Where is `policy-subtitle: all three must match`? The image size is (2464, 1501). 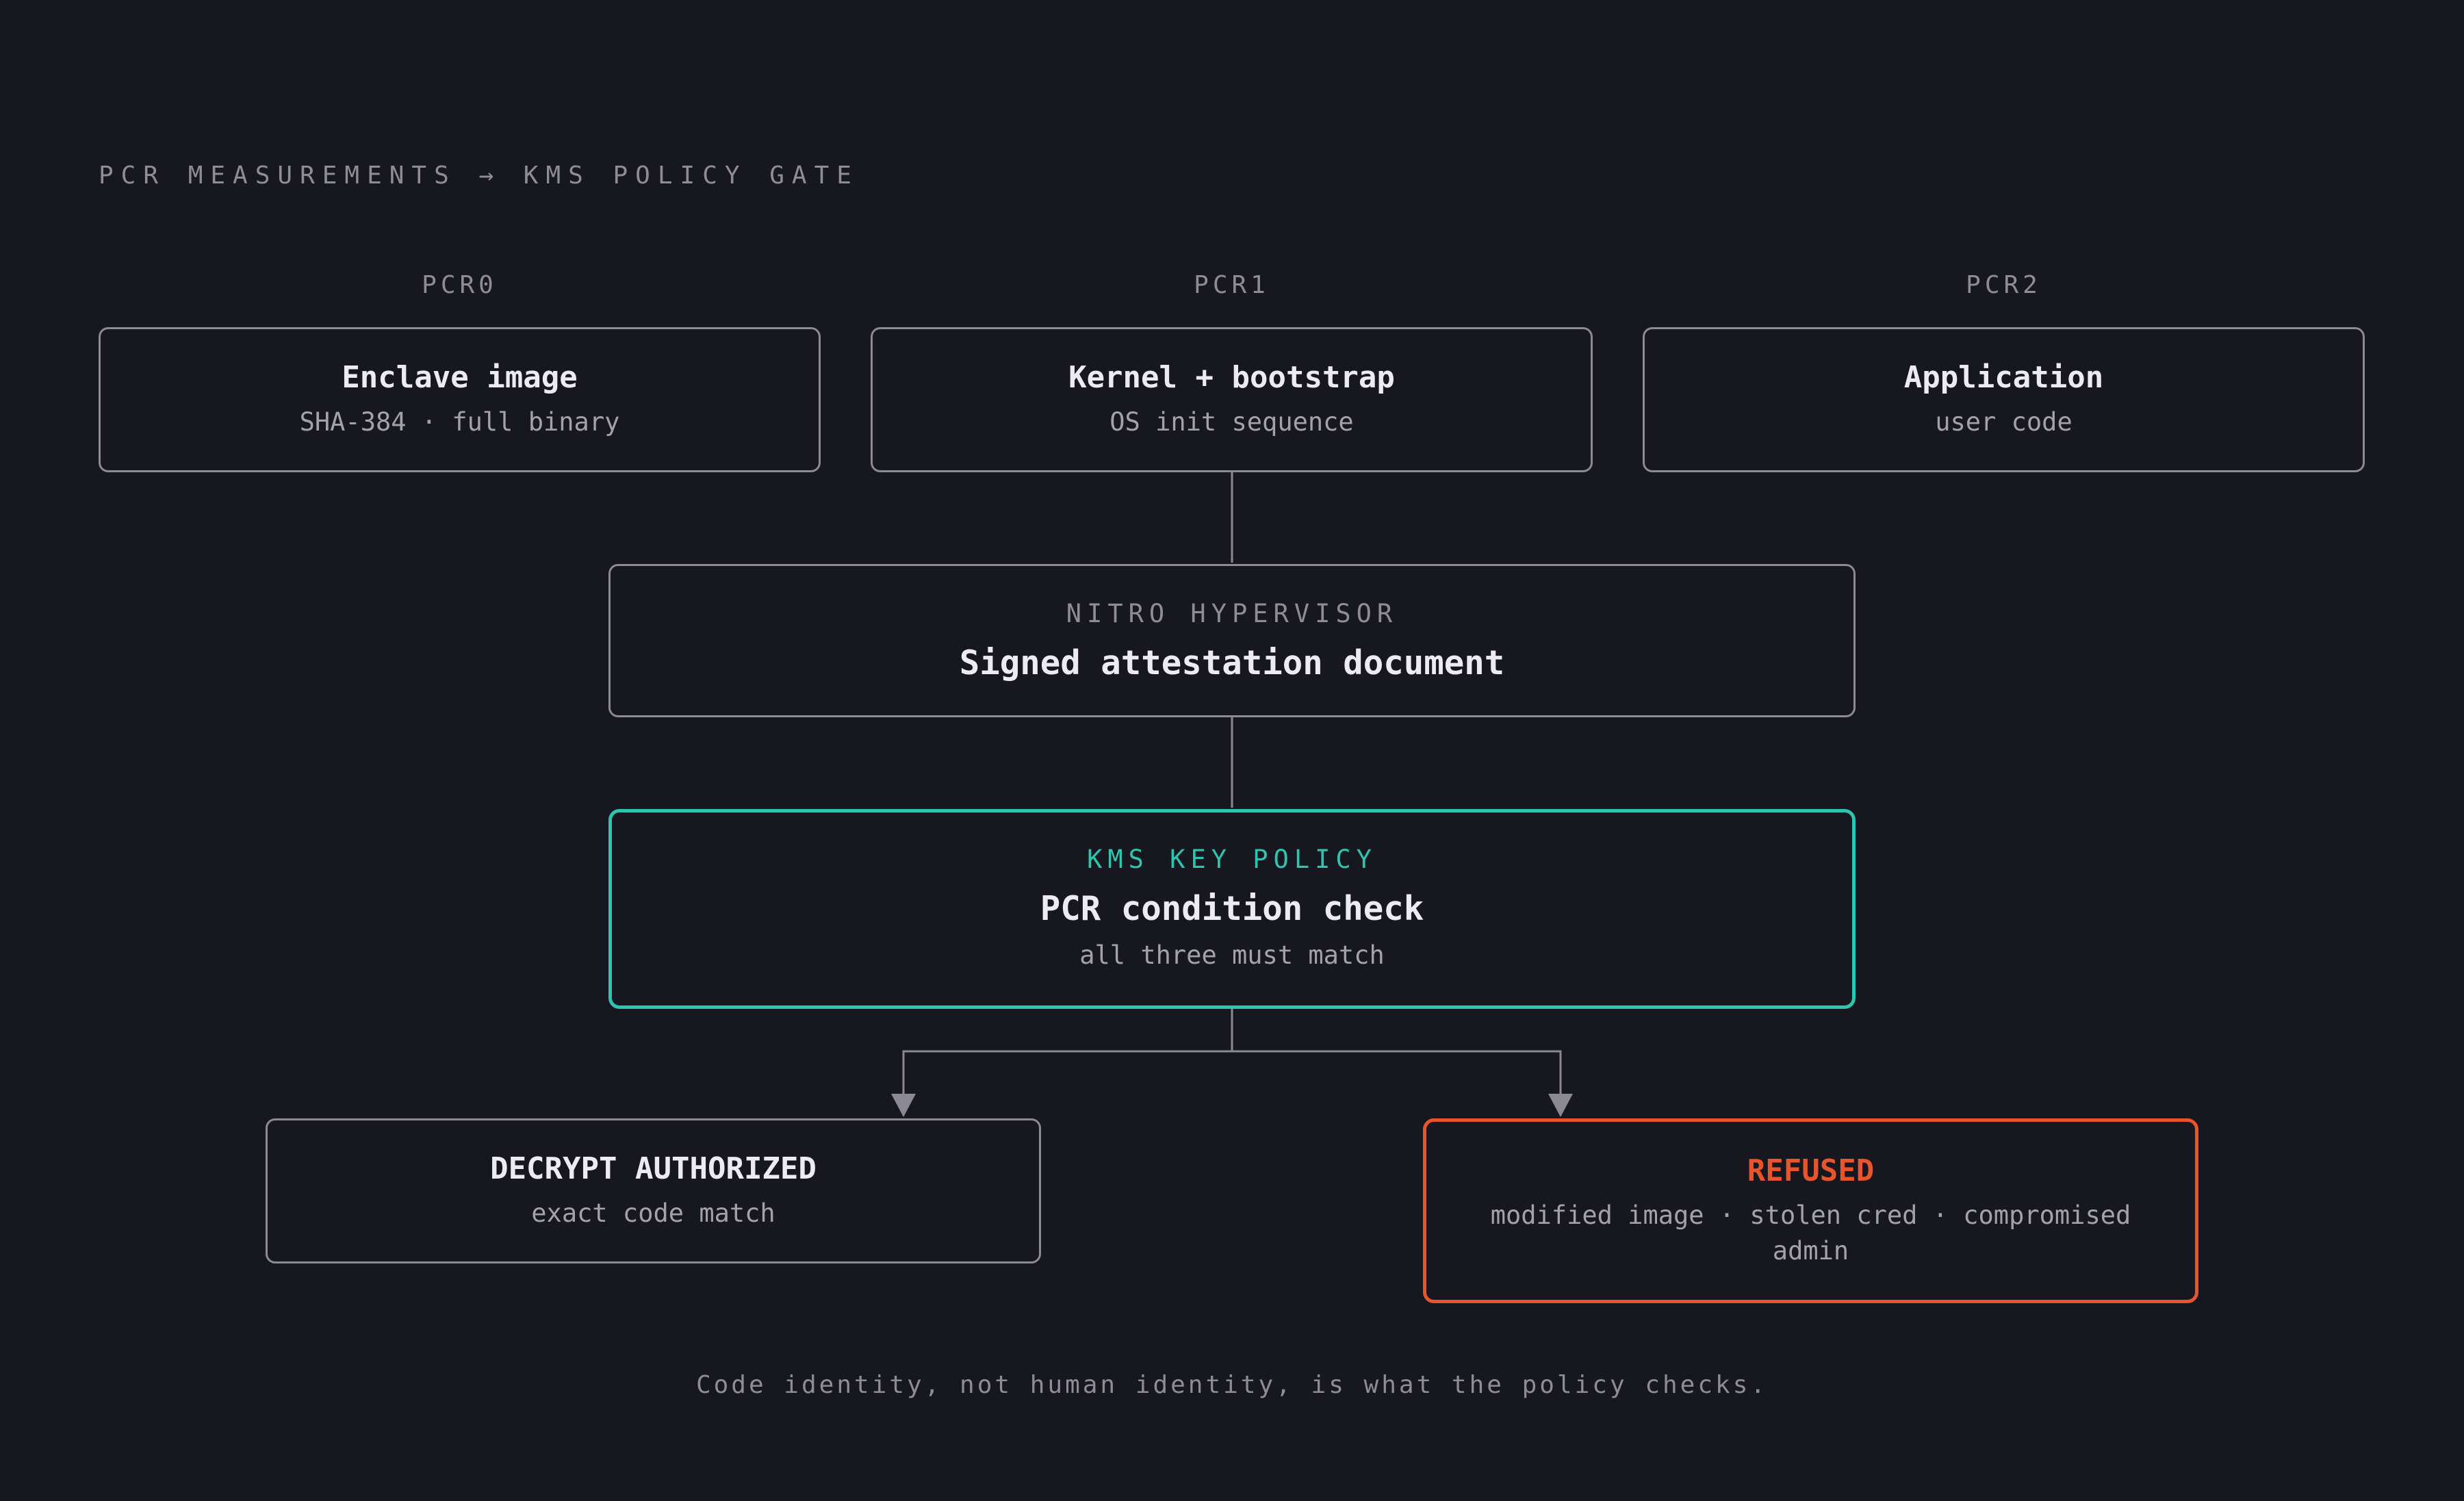
policy-subtitle: all three must match is located at coordinates (1232, 955).